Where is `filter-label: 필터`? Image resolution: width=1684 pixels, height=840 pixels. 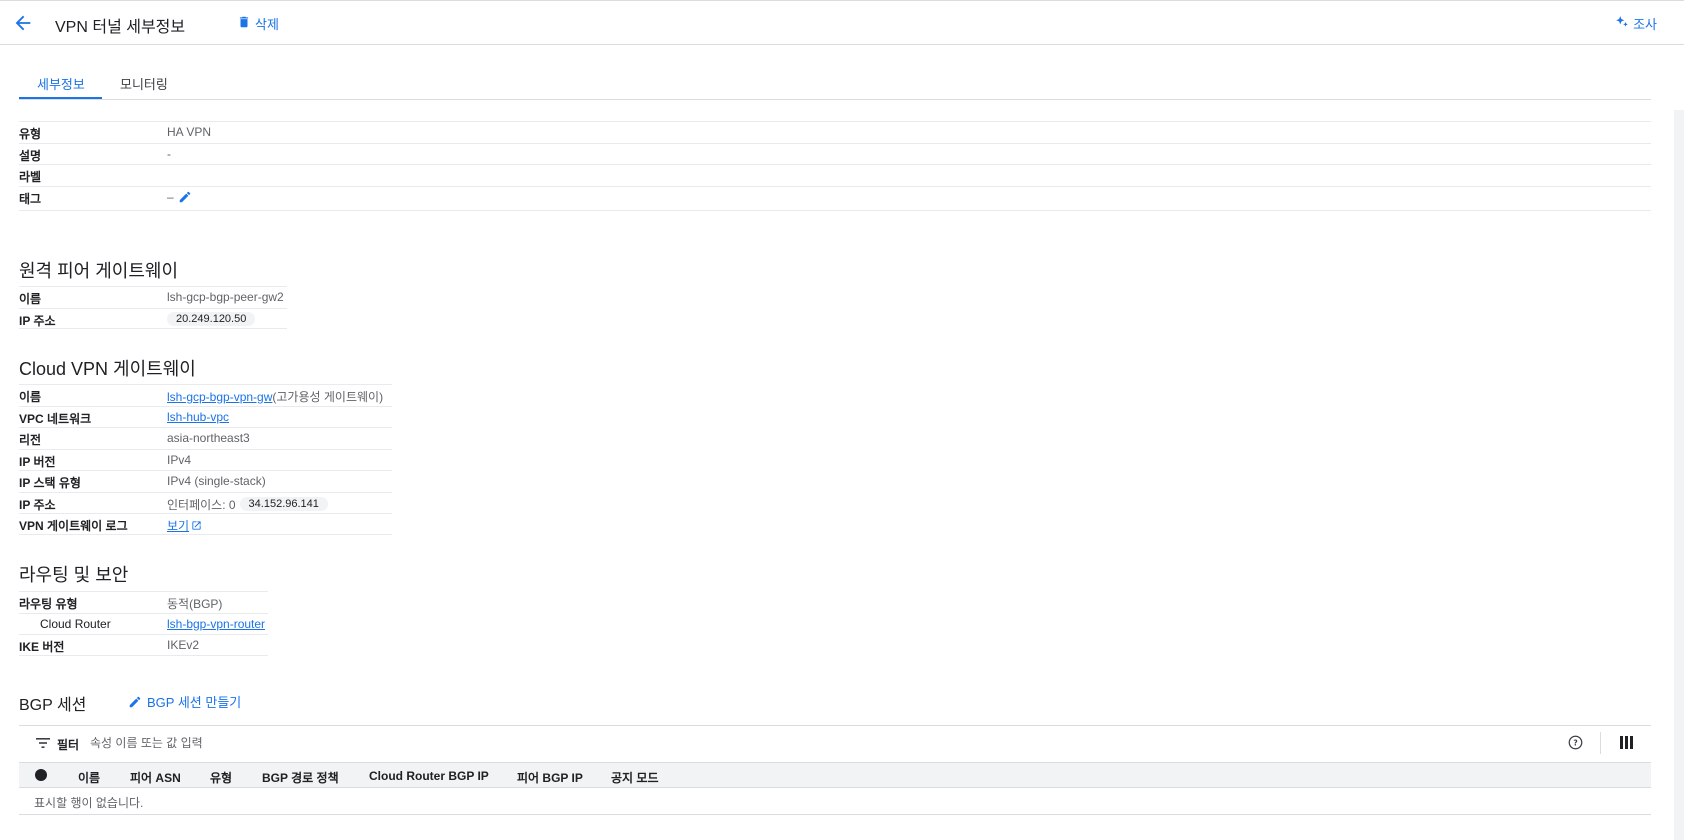
filter-label: 필터 is located at coordinates (68, 745).